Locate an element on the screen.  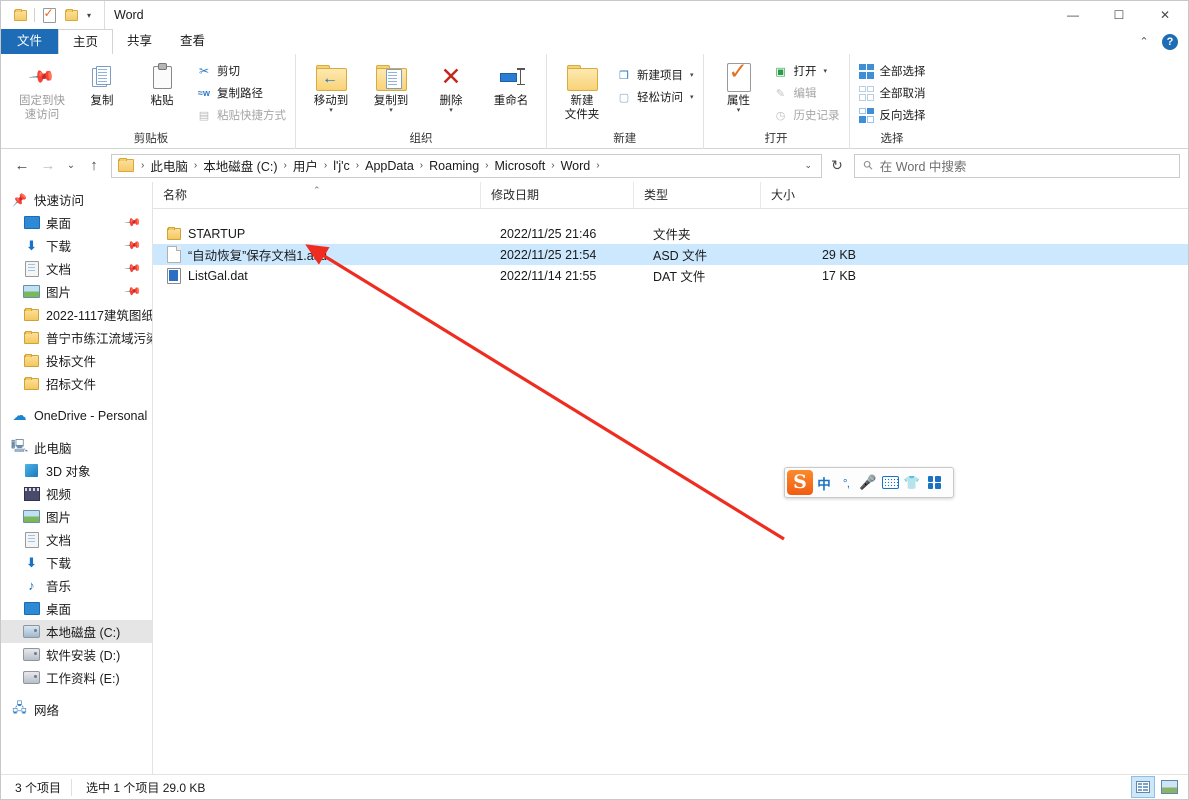
paste-shortcut-button: ▤ 粘贴快捷方式 is located at coordinates (241, 115).